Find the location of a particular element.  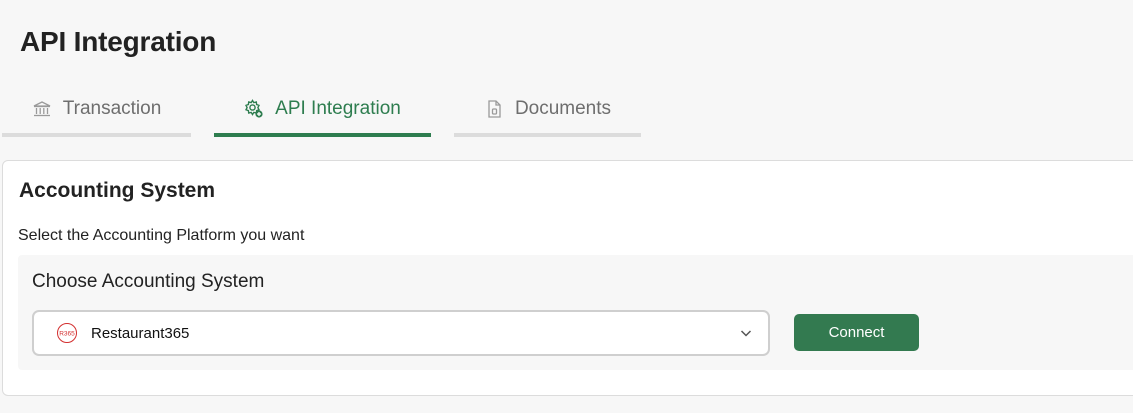

card-subtitle: Select the Accounting Platform you want is located at coordinates (161, 235).